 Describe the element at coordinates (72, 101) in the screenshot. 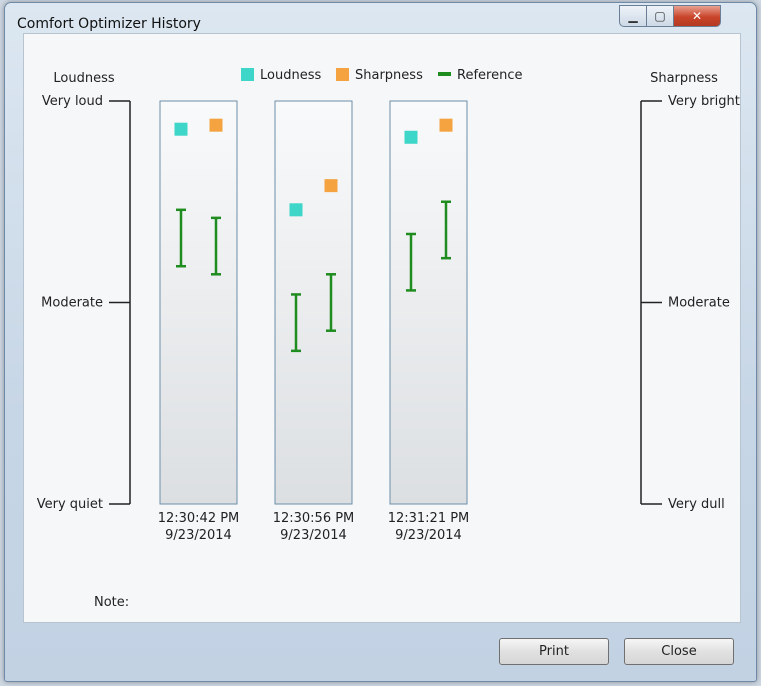

I see `left-axis-tick-label: Very loud` at that location.